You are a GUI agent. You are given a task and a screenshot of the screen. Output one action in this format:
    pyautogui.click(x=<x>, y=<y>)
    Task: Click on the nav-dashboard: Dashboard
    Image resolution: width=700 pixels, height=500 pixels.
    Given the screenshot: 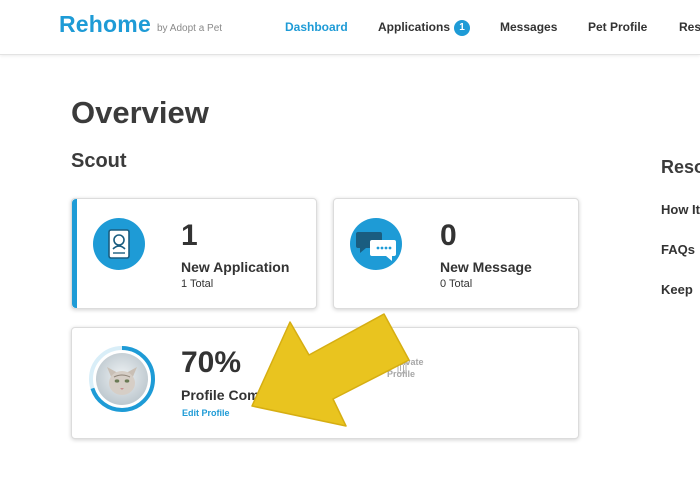 What is the action you would take?
    pyautogui.click(x=316, y=27)
    